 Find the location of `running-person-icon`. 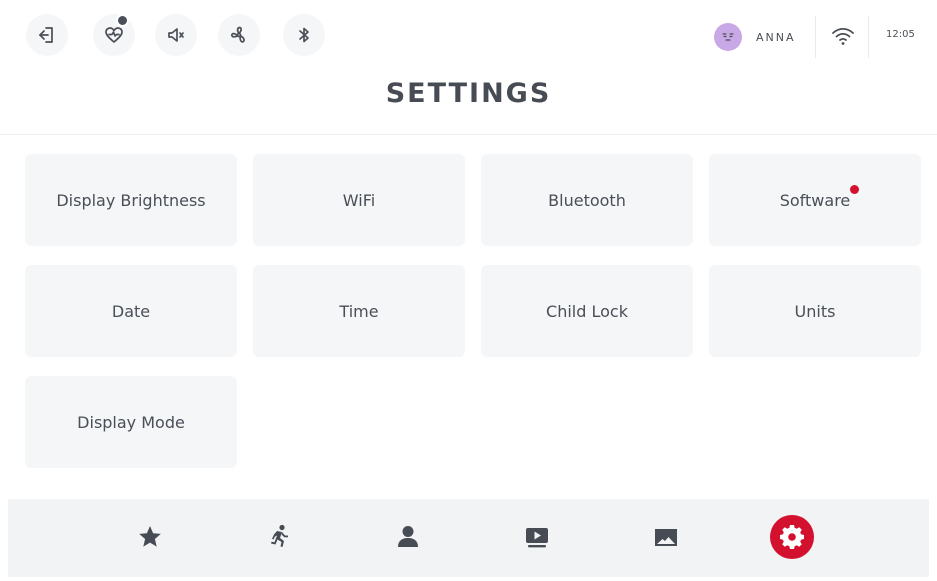

running-person-icon is located at coordinates (279, 535).